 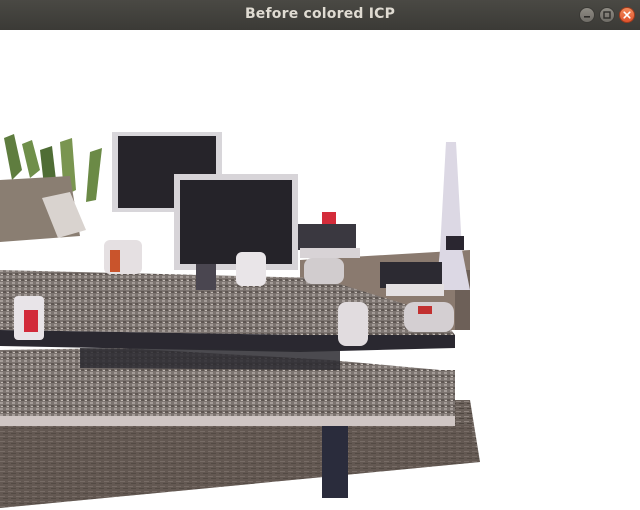 I want to click on maximize-icon, so click(x=607, y=15).